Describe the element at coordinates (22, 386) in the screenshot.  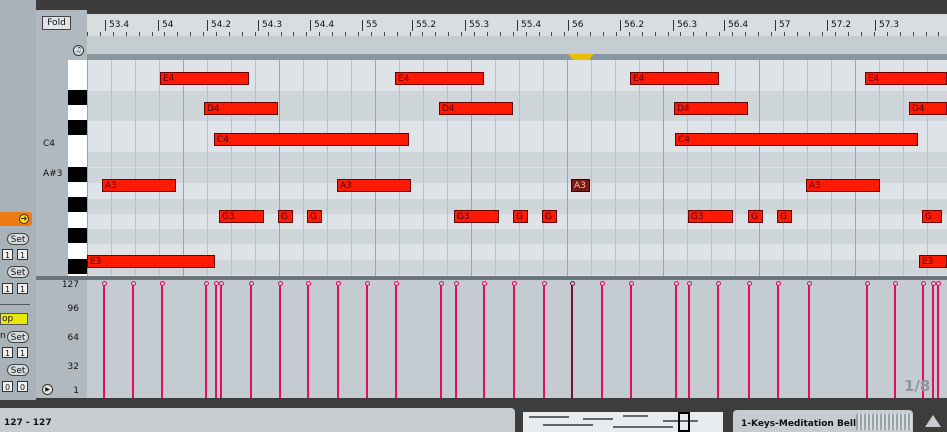
I see `numbox-8: 0` at that location.